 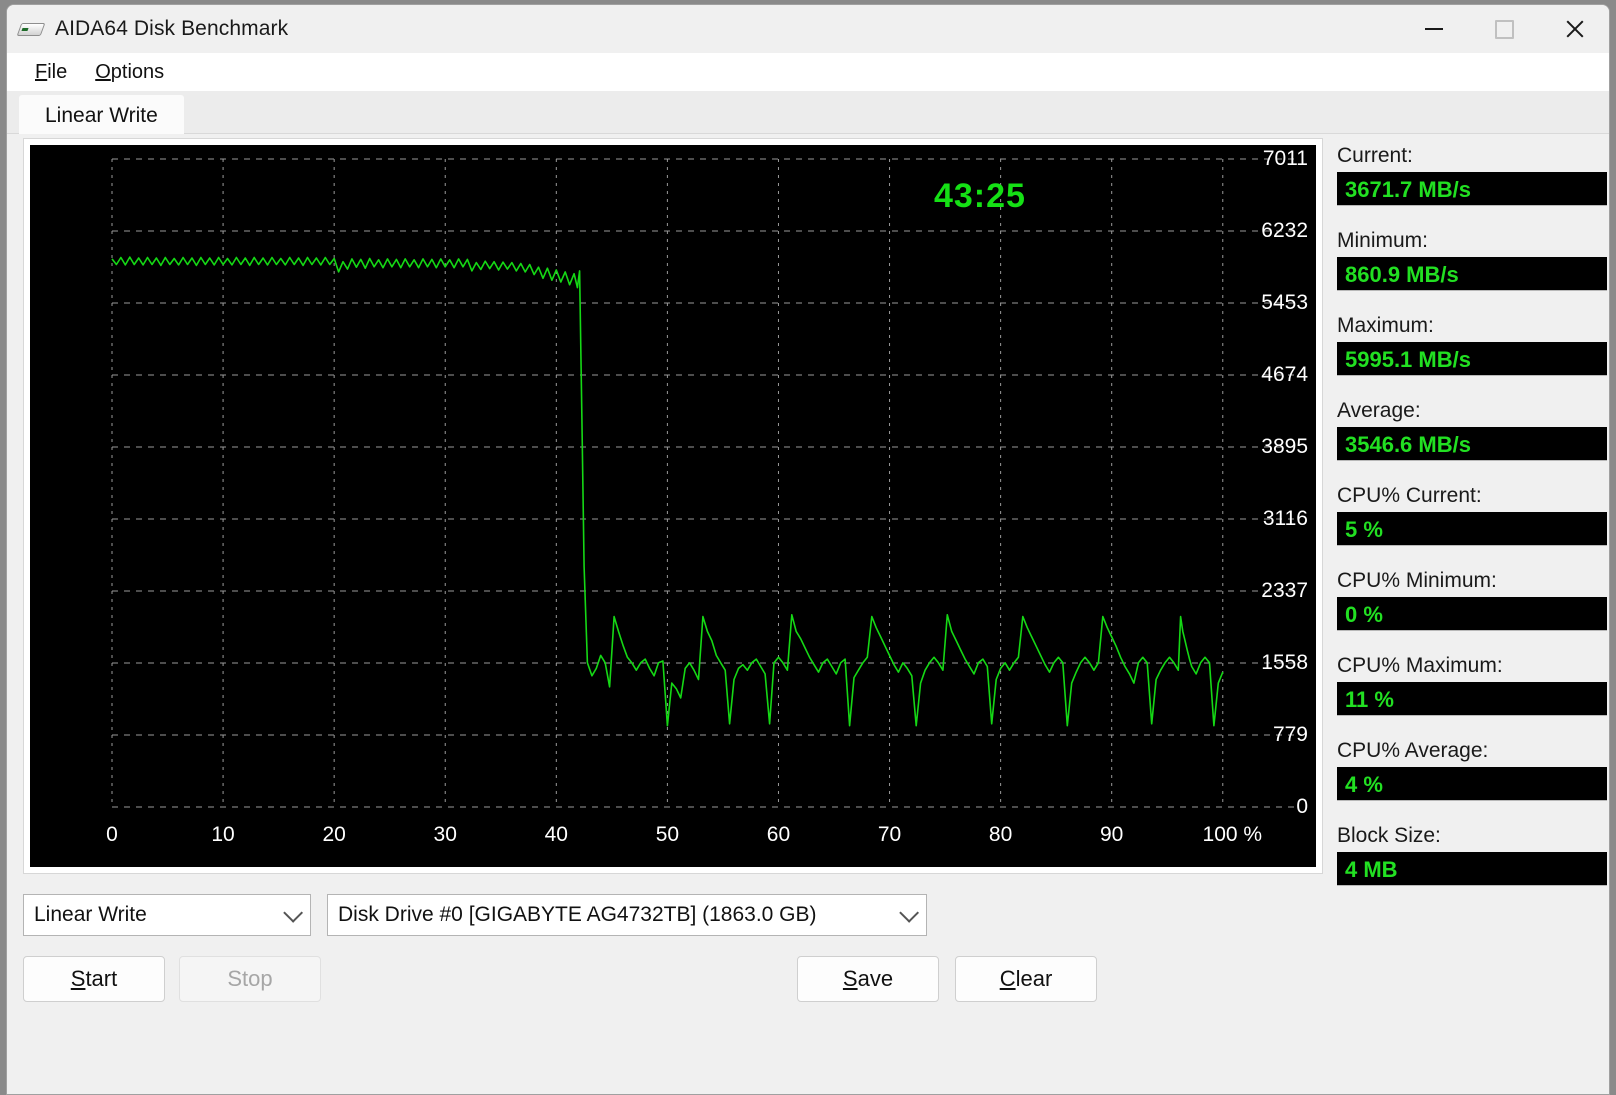 What do you see at coordinates (1284, 302) in the screenshot?
I see `y-axis-tick-label: 5453` at bounding box center [1284, 302].